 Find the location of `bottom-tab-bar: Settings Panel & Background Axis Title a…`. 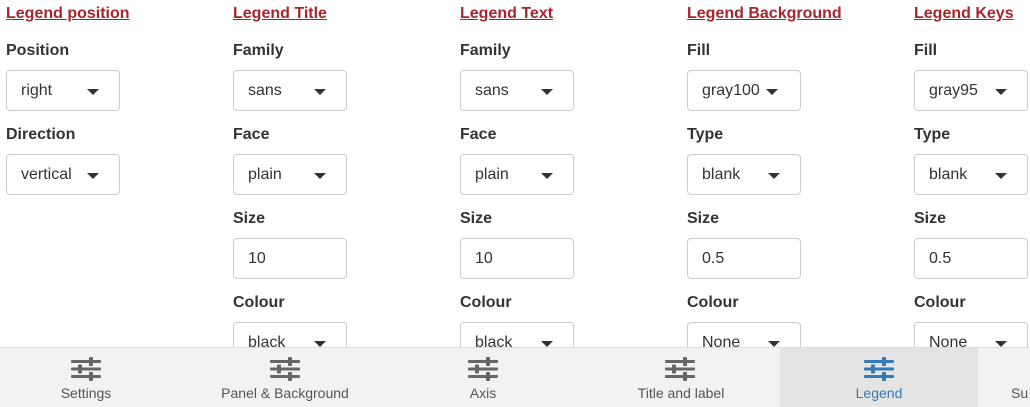

bottom-tab-bar: Settings Panel & Background Axis Title a… is located at coordinates (515, 377).